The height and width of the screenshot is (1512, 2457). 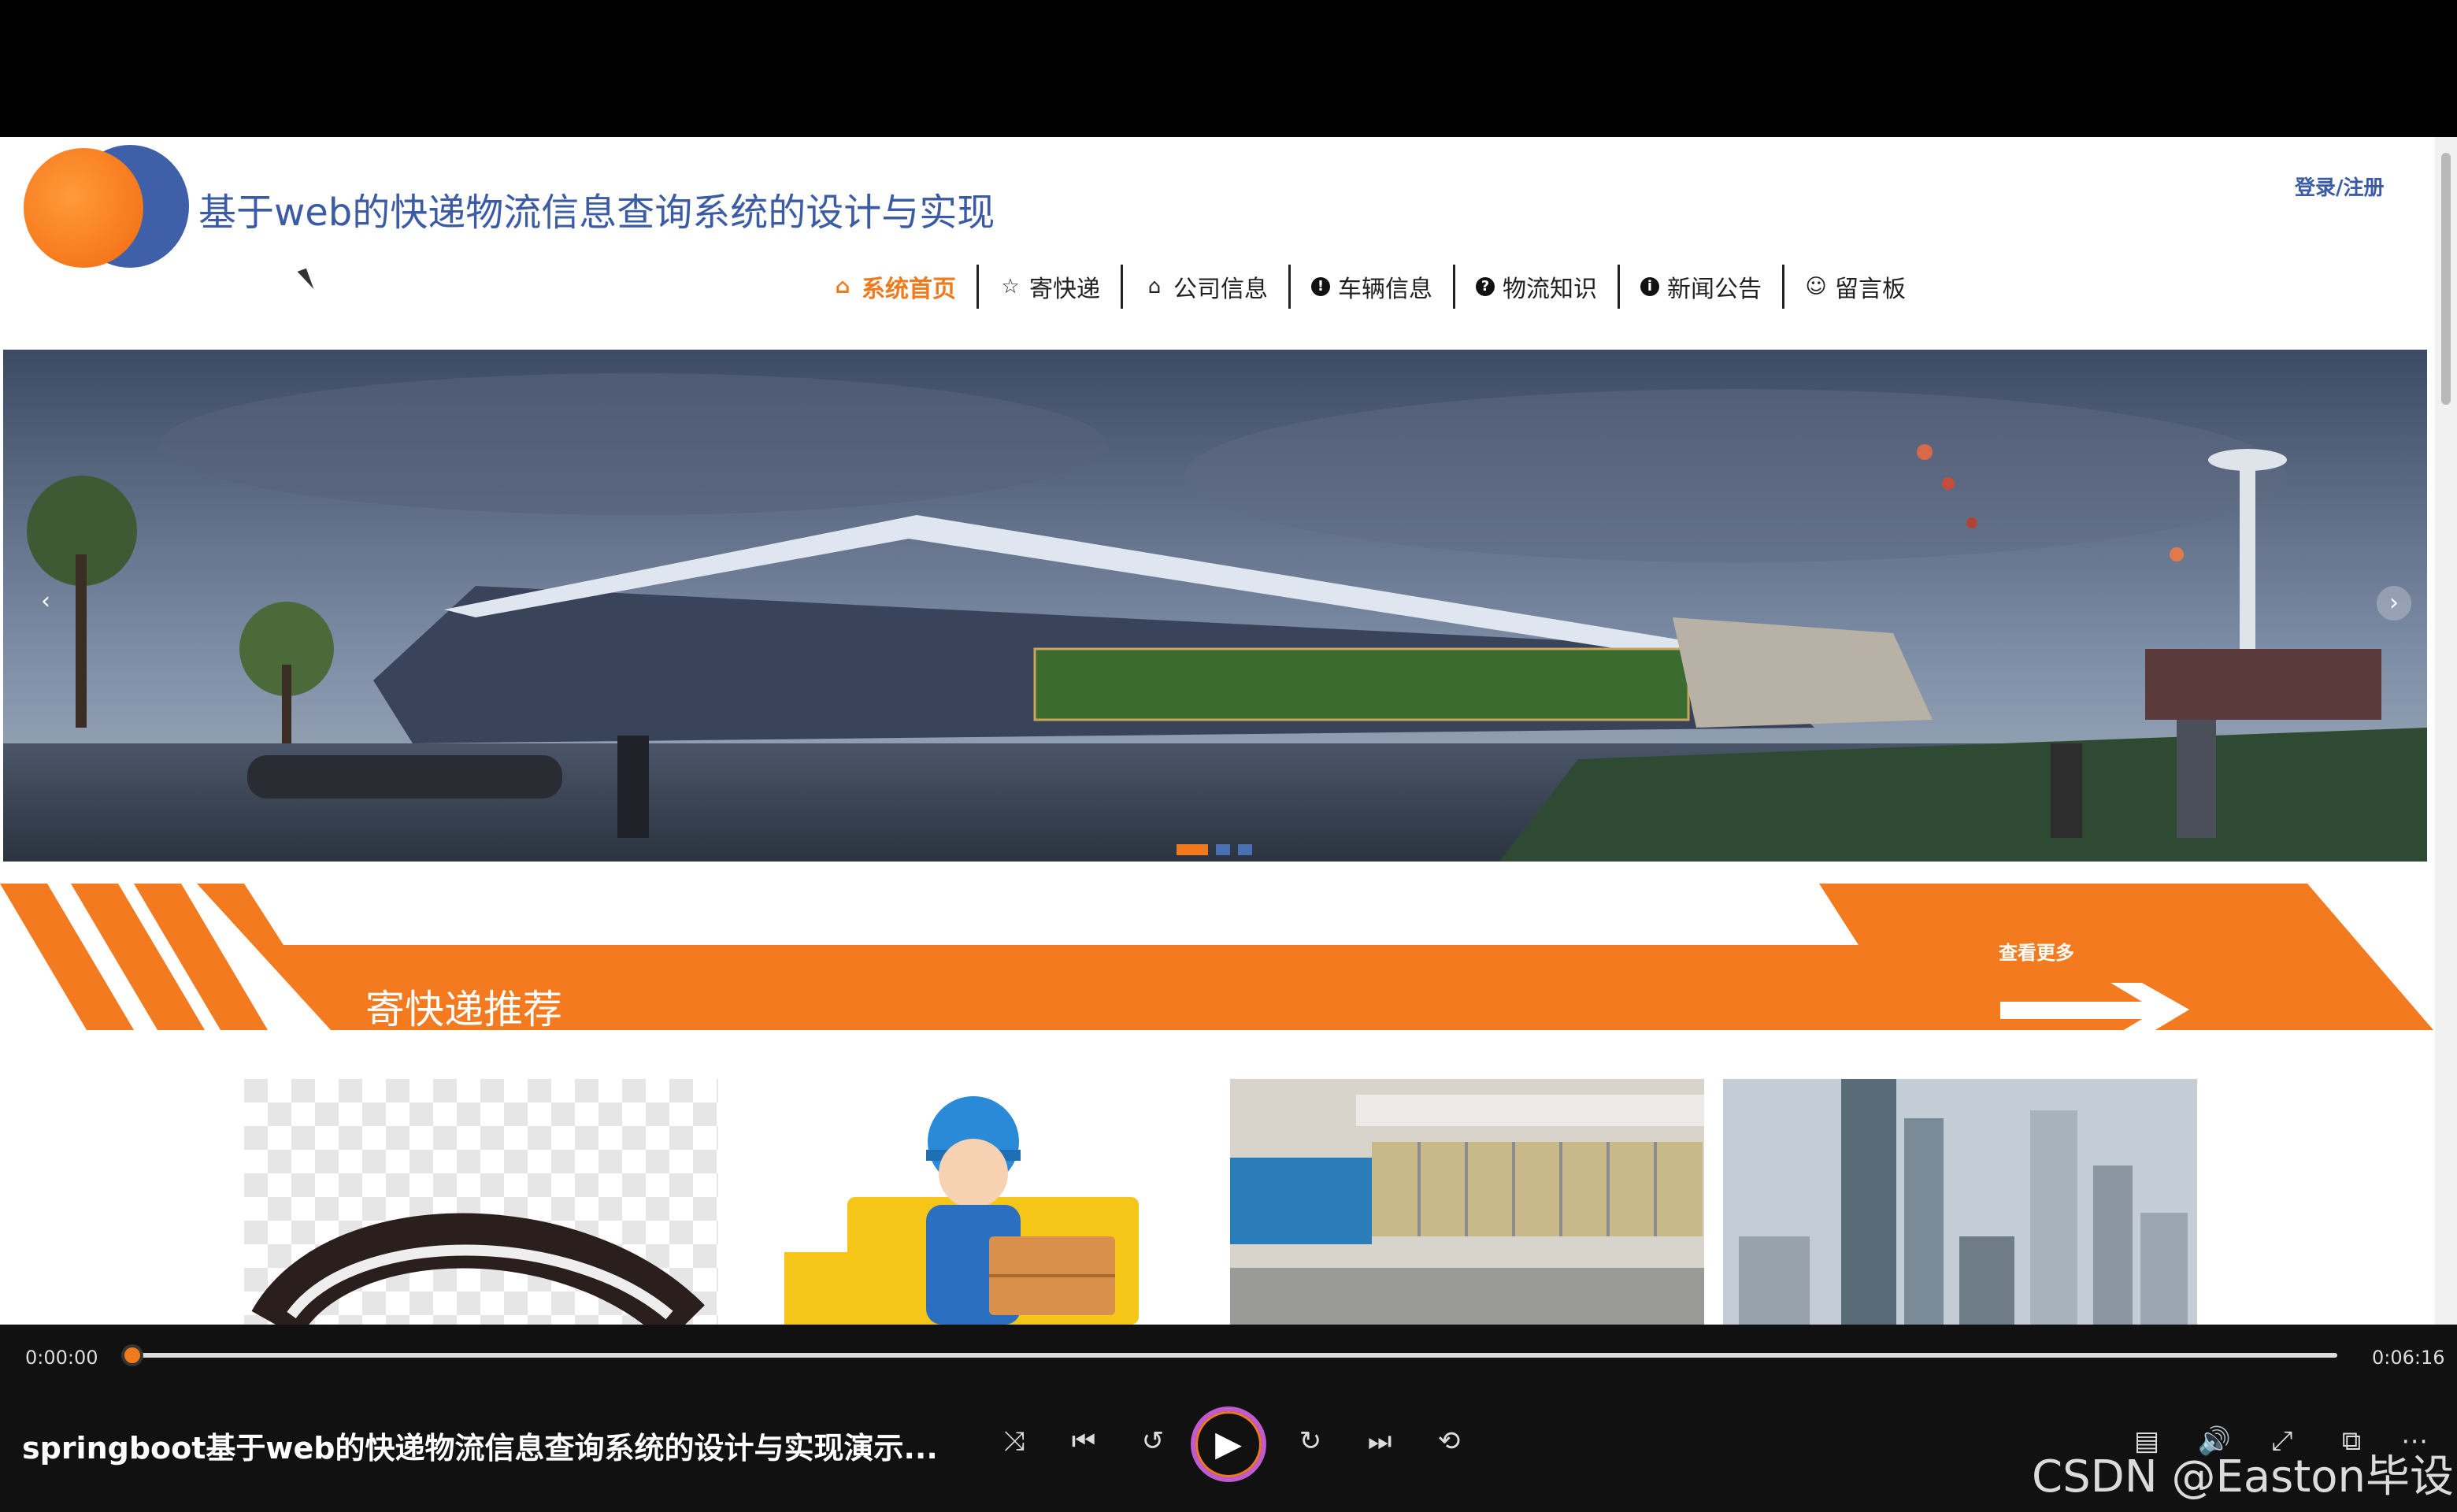 What do you see at coordinates (305, 280) in the screenshot?
I see `mouse-cursor` at bounding box center [305, 280].